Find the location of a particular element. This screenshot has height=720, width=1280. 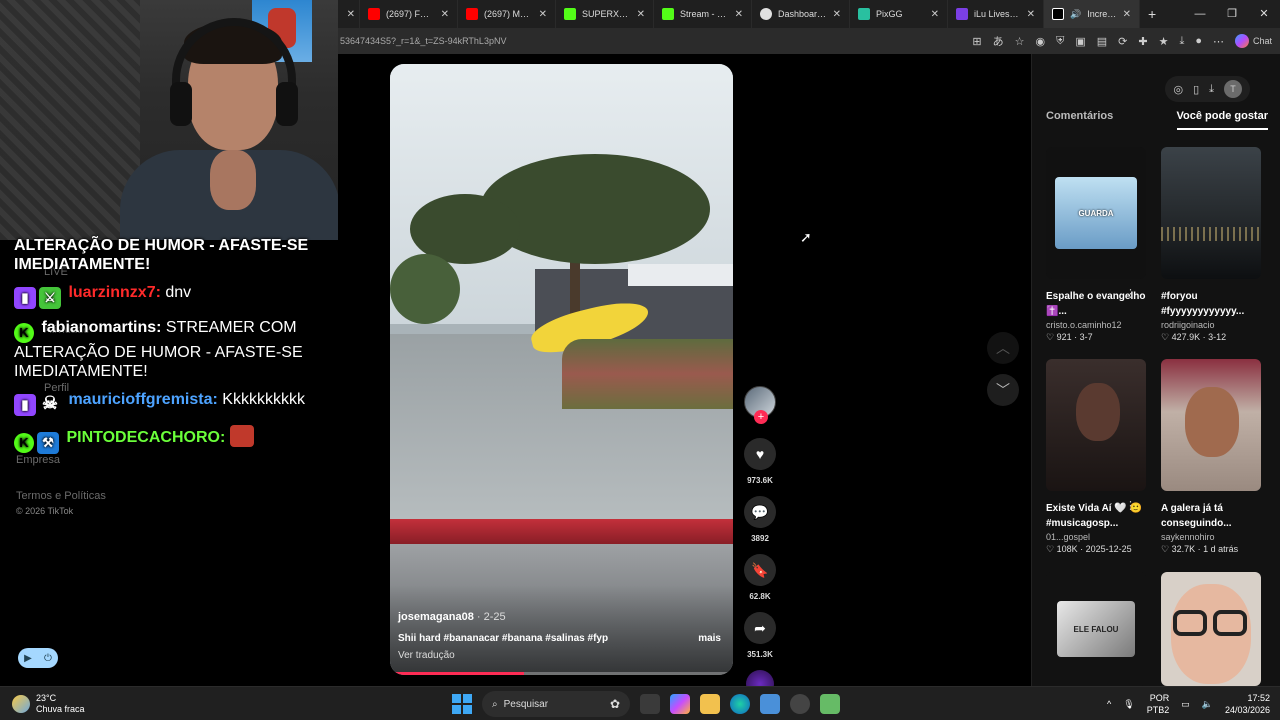

comment-button: 💬 is located at coordinates (760, 512).